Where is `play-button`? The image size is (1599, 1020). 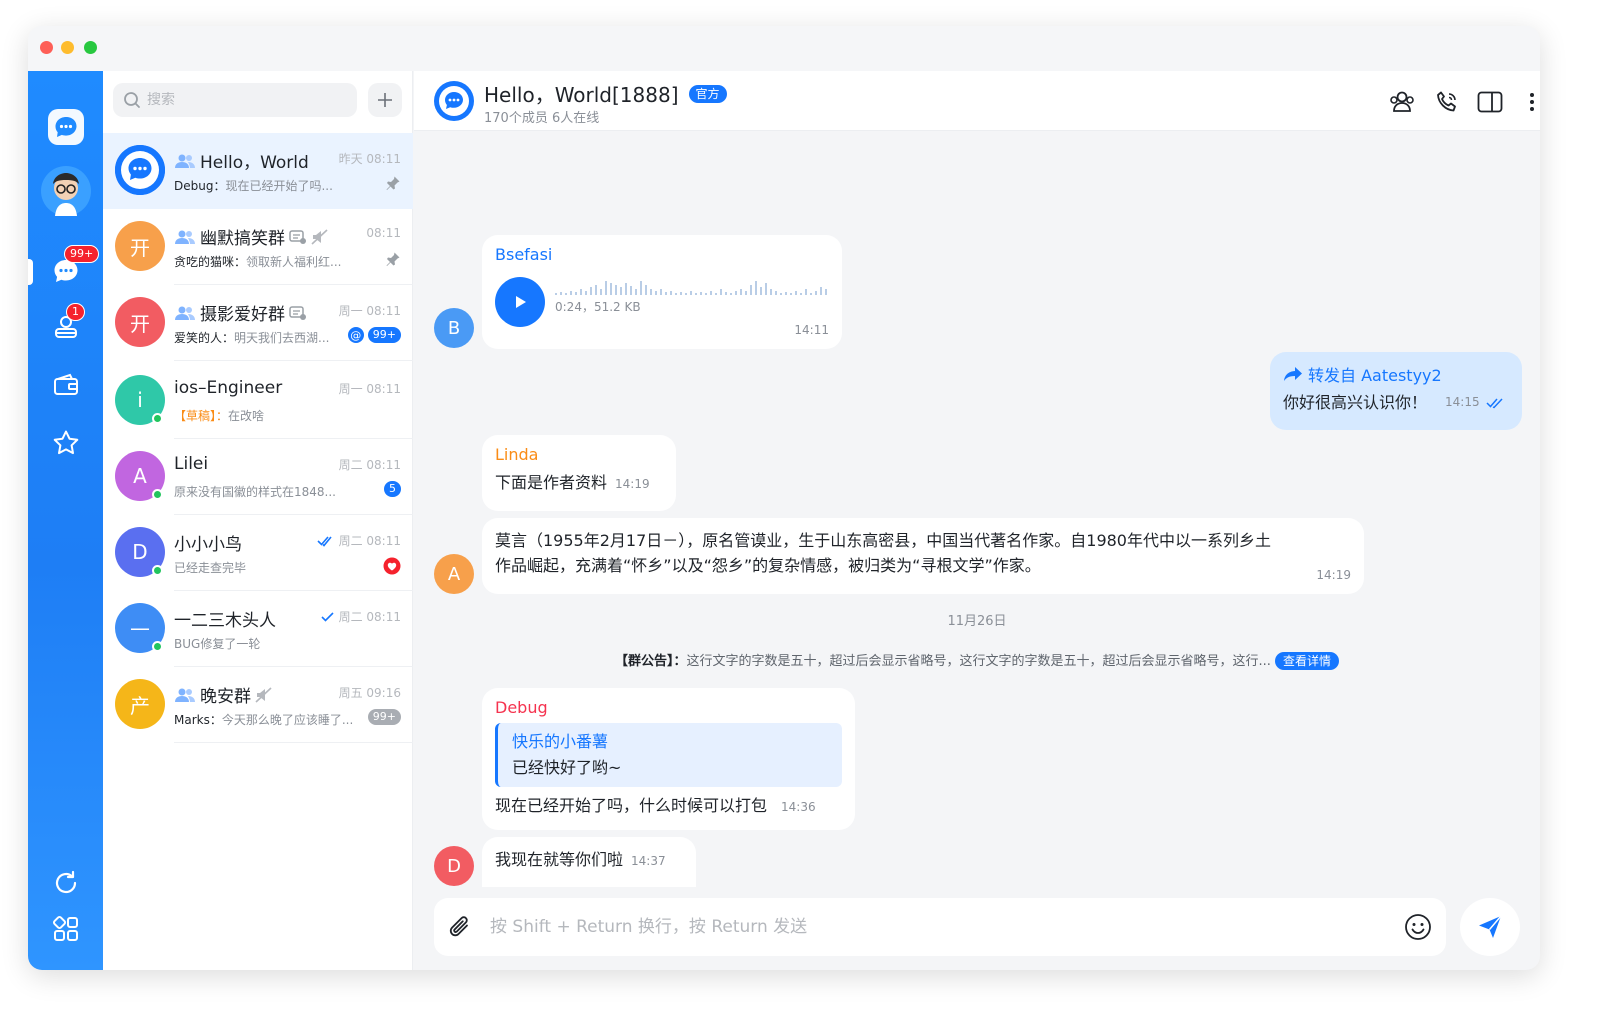
play-button is located at coordinates (520, 302).